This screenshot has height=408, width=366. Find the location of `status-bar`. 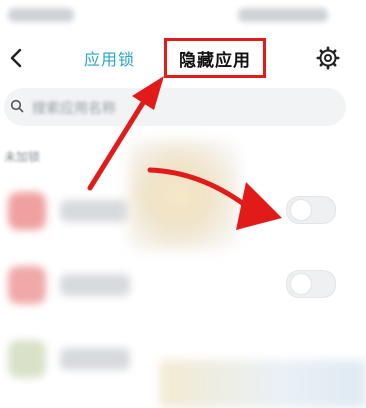

status-bar is located at coordinates (183, 15).